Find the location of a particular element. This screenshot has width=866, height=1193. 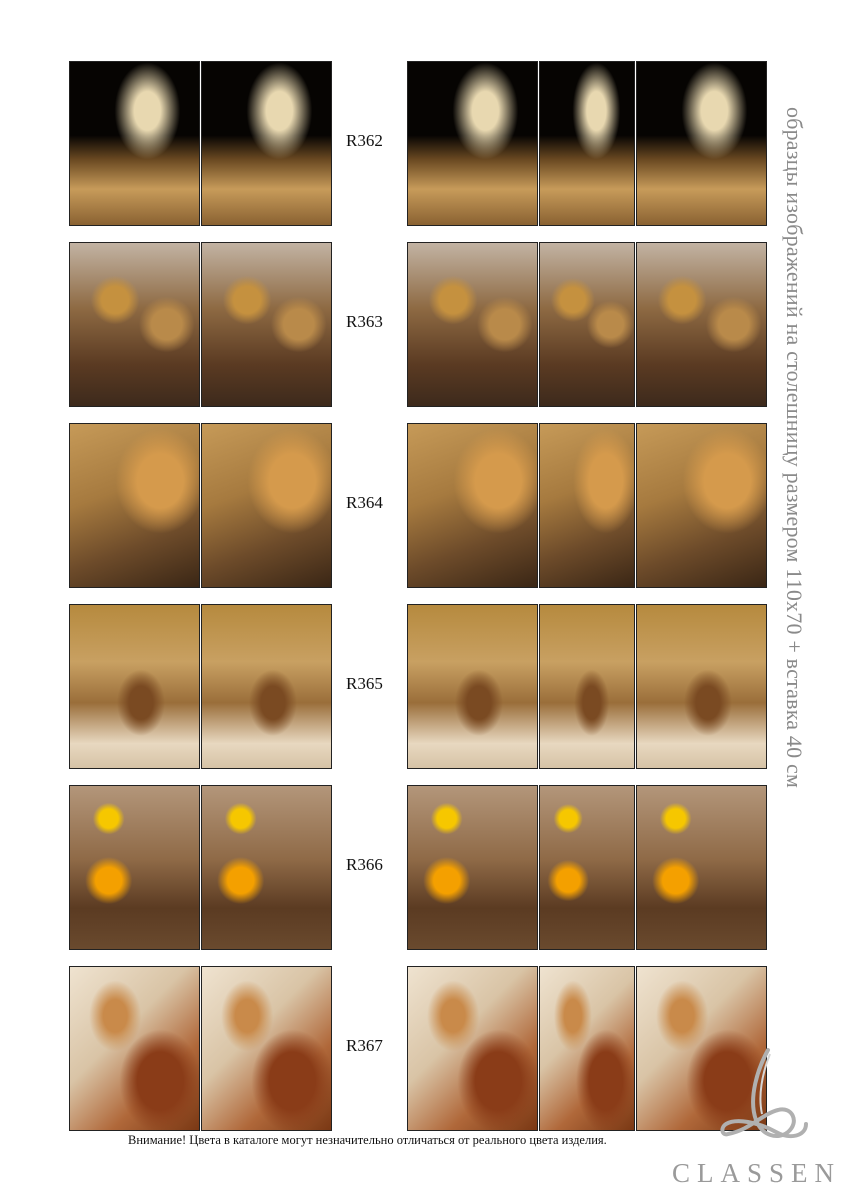

sample-code: R366 is located at coordinates (364, 864).